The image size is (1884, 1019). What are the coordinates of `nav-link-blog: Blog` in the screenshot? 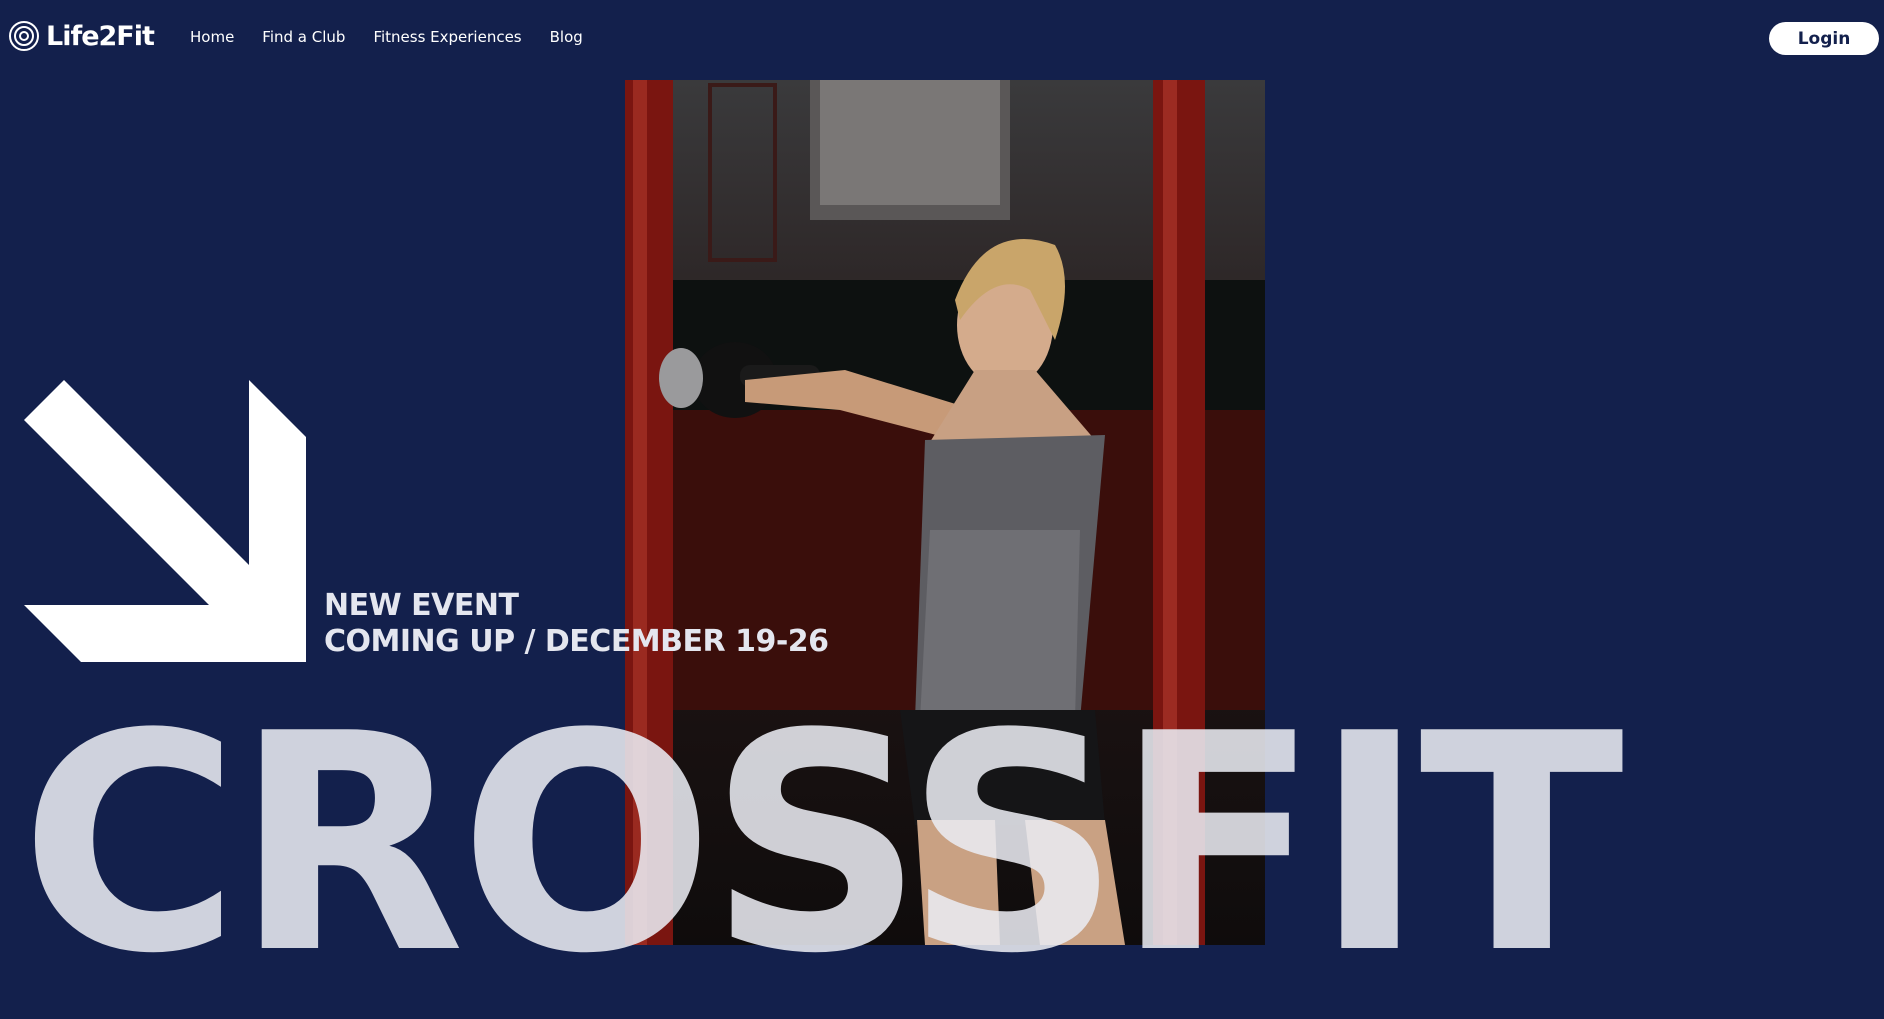 It's located at (566, 37).